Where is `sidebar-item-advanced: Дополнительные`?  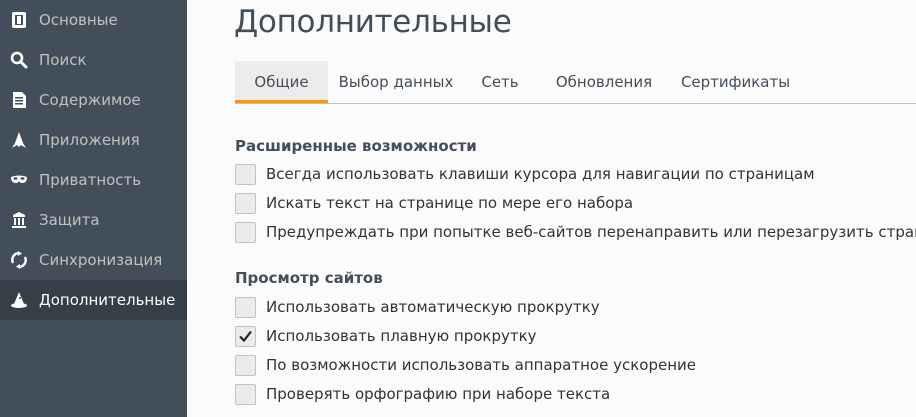
sidebar-item-advanced: Дополнительные is located at coordinates (93, 300).